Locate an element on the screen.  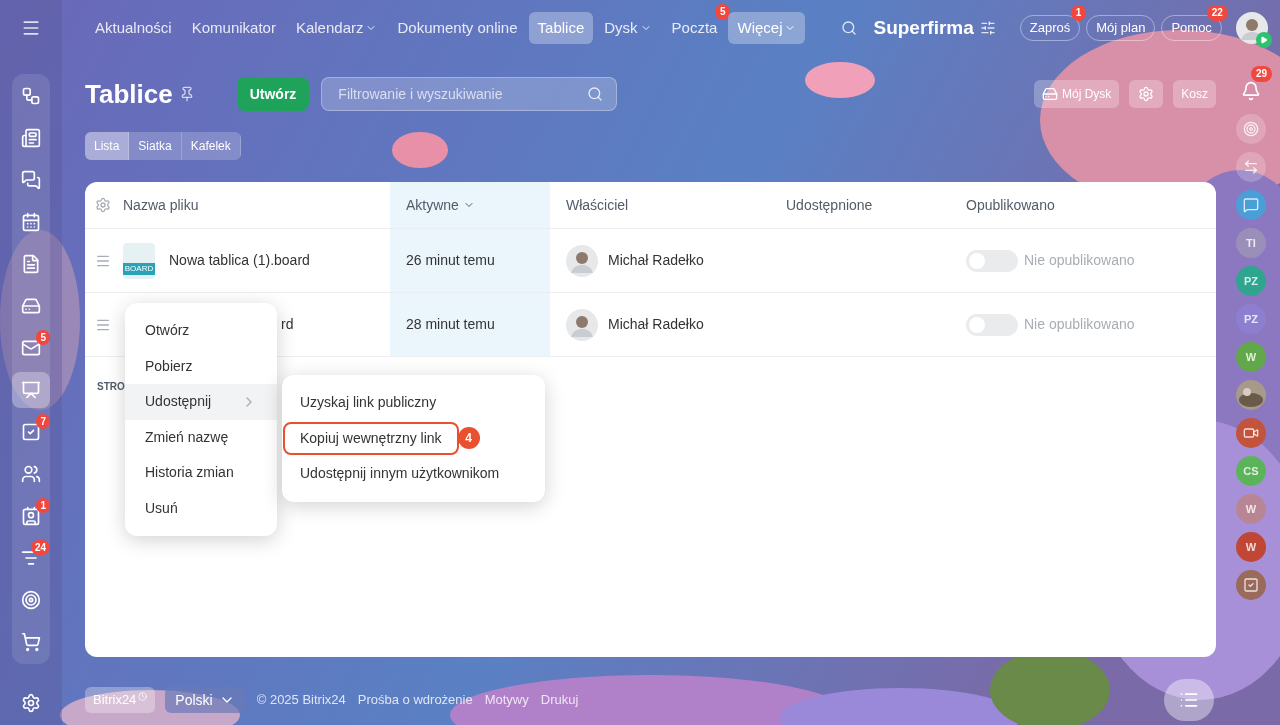
column-header: Udostępnione is located at coordinates (829, 205).